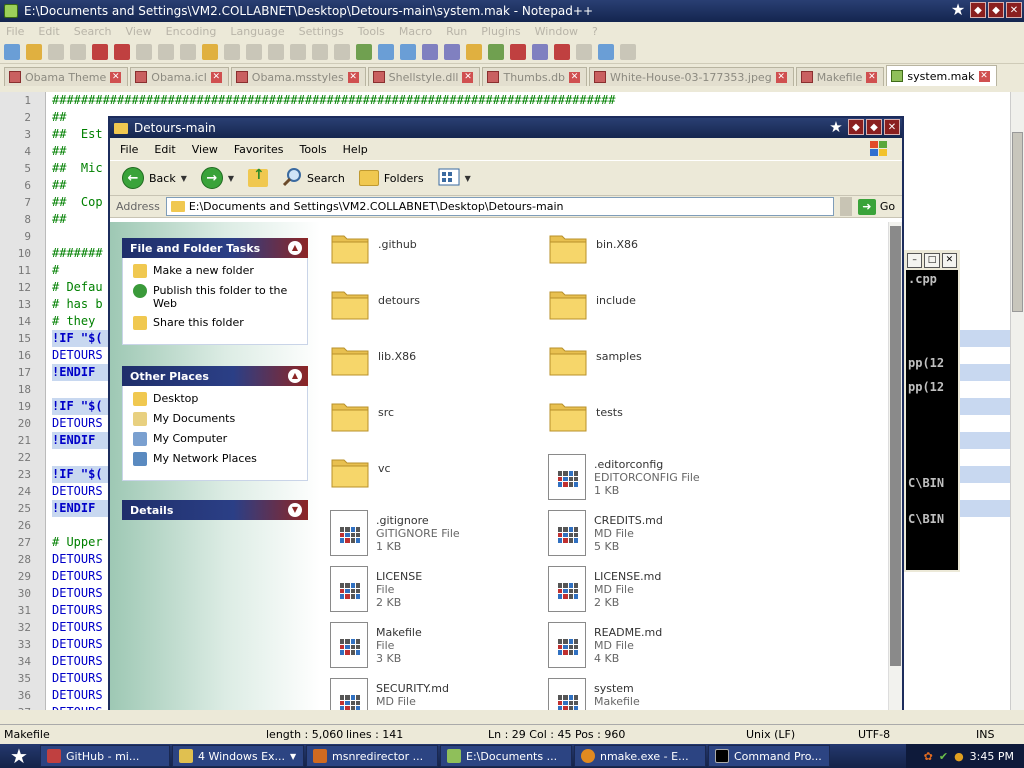  Describe the element at coordinates (355, 149) in the screenshot. I see `exp-menu-help: Help` at that location.